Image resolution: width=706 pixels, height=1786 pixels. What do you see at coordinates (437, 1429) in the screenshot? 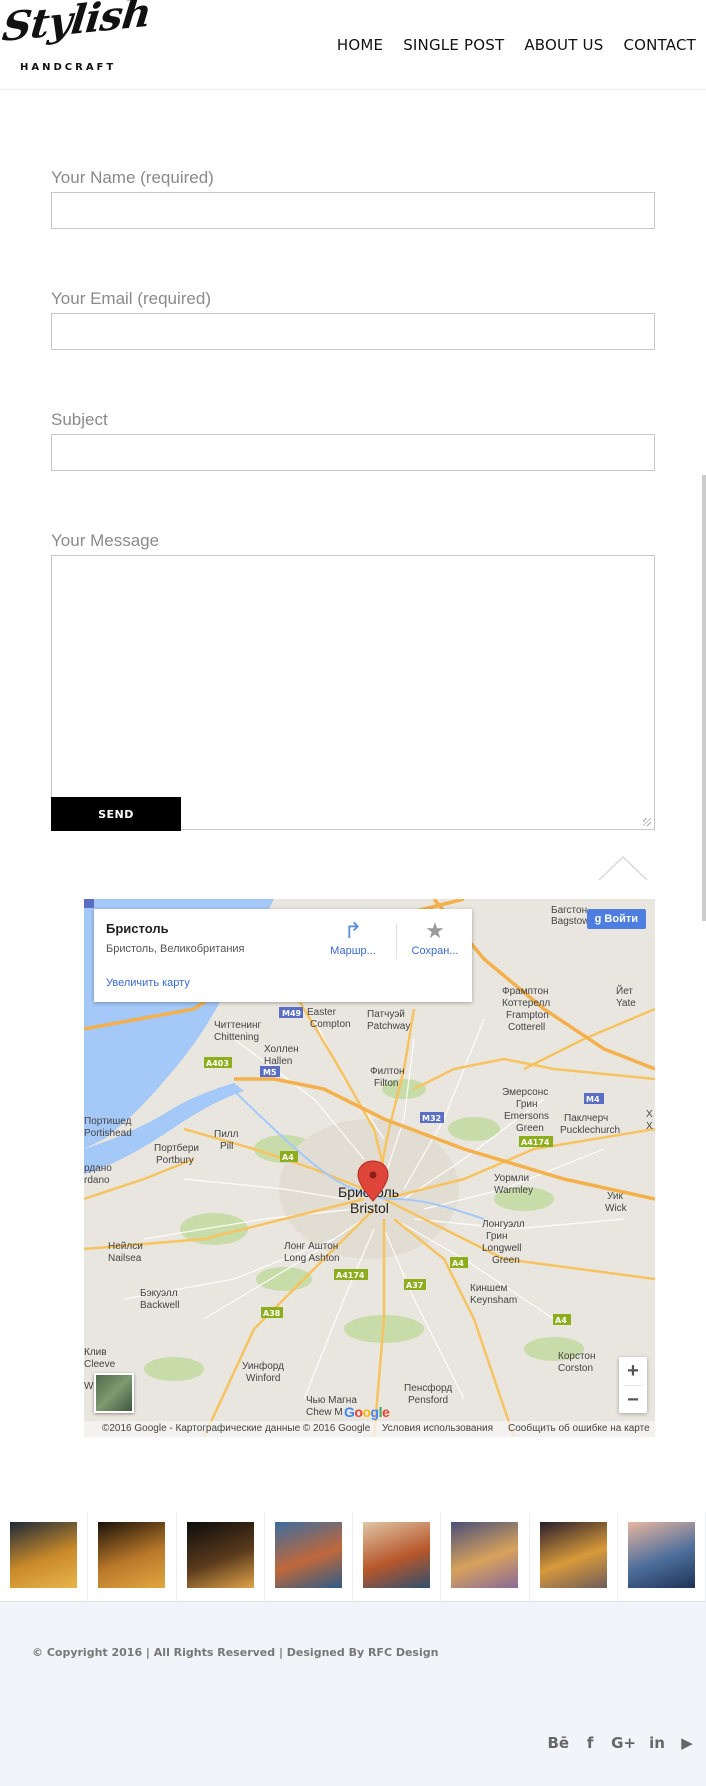
I see `map-terms-link: Условия использования` at bounding box center [437, 1429].